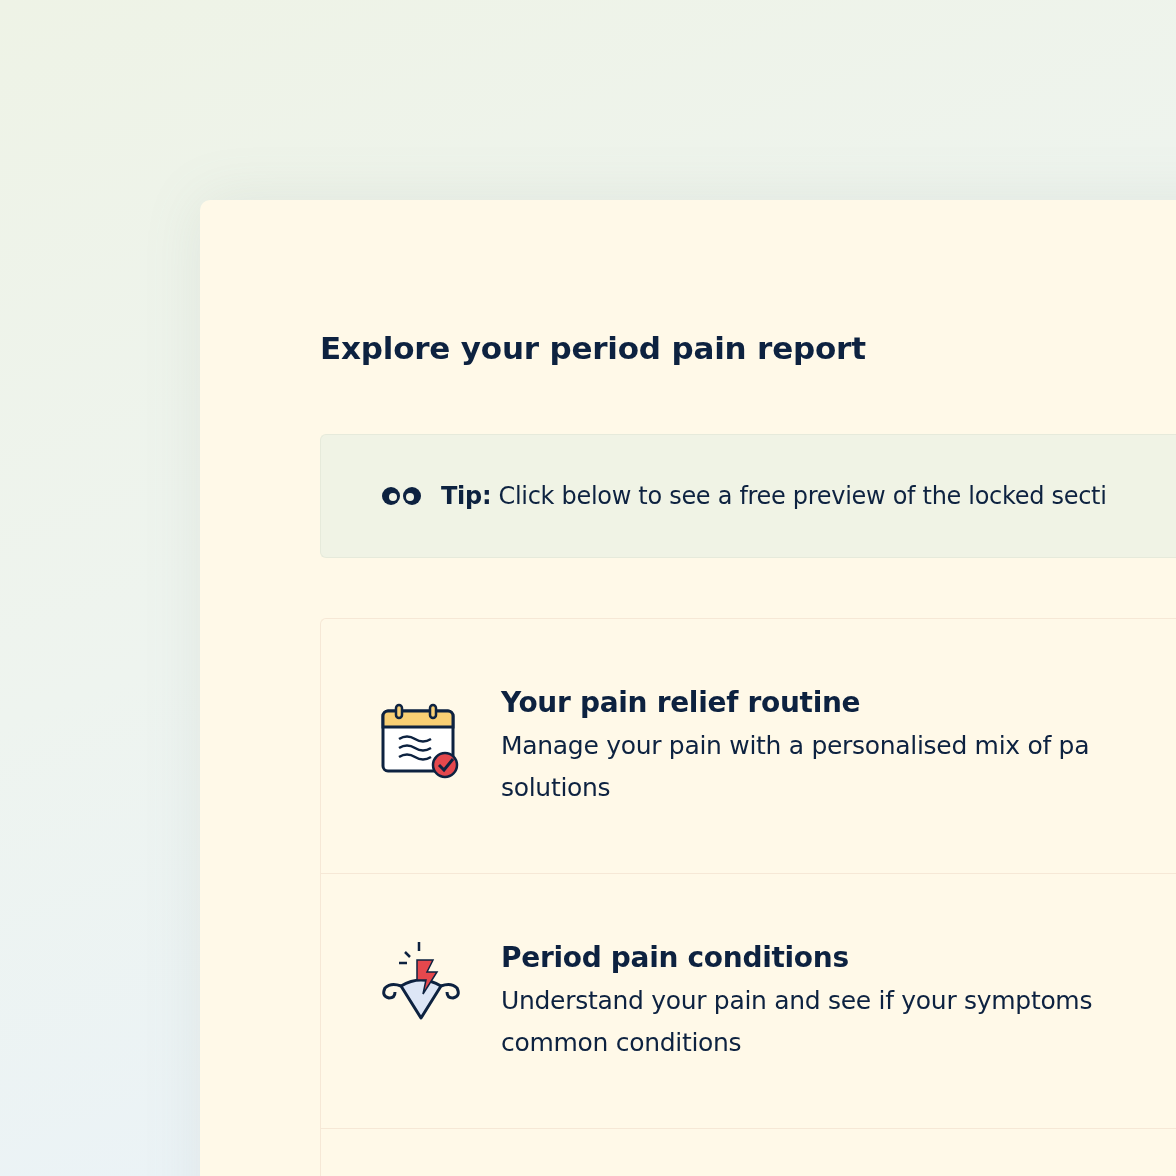  Describe the element at coordinates (681, 703) in the screenshot. I see `section-title: Your pain relief routine` at that location.